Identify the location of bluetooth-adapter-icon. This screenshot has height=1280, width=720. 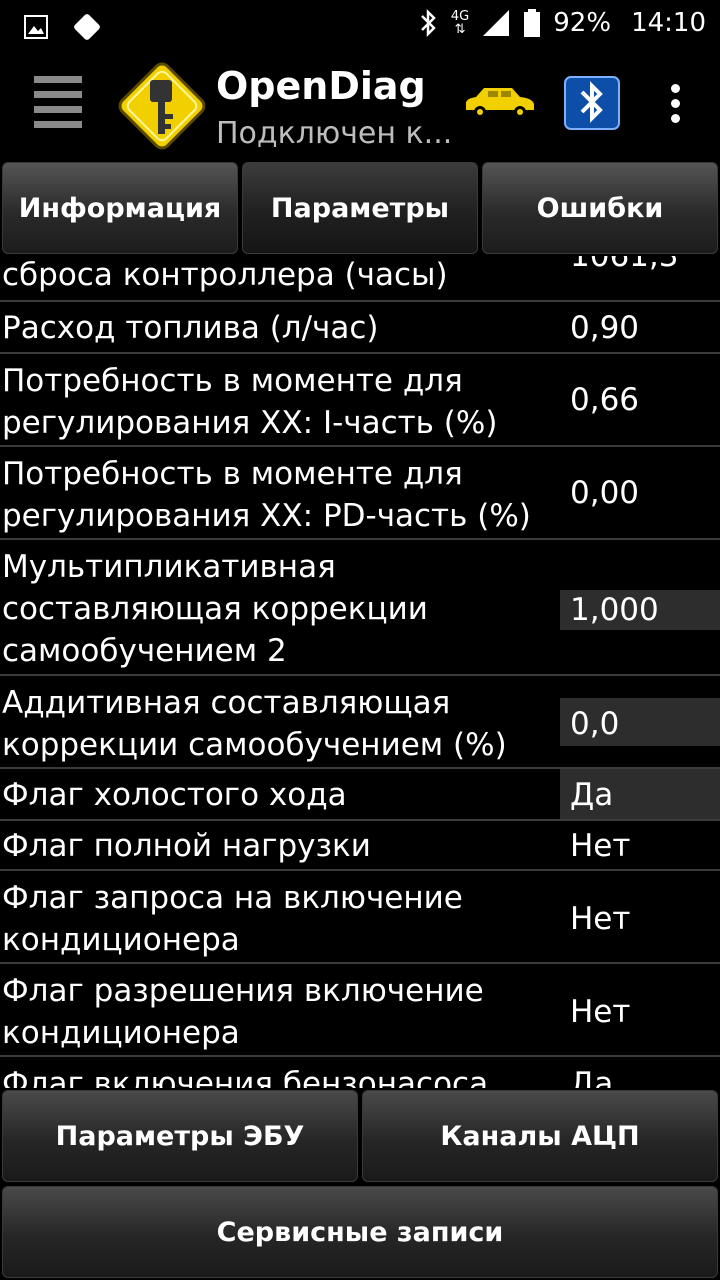
(592, 103).